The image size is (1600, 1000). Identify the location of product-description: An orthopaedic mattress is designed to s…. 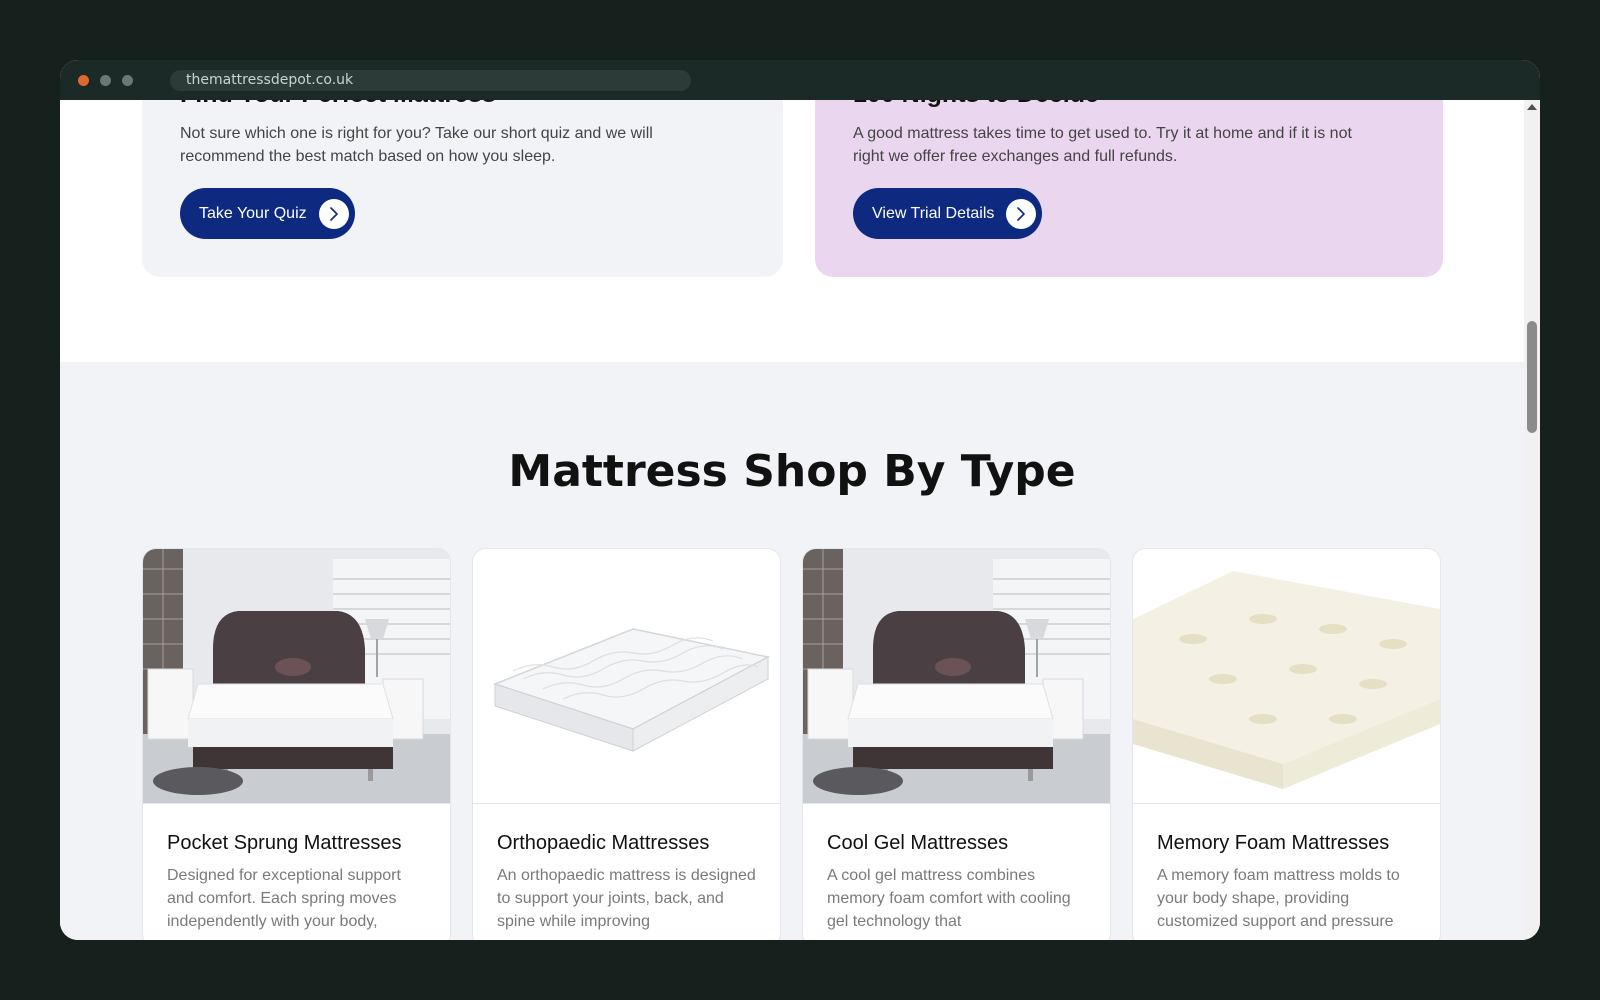
(626, 898).